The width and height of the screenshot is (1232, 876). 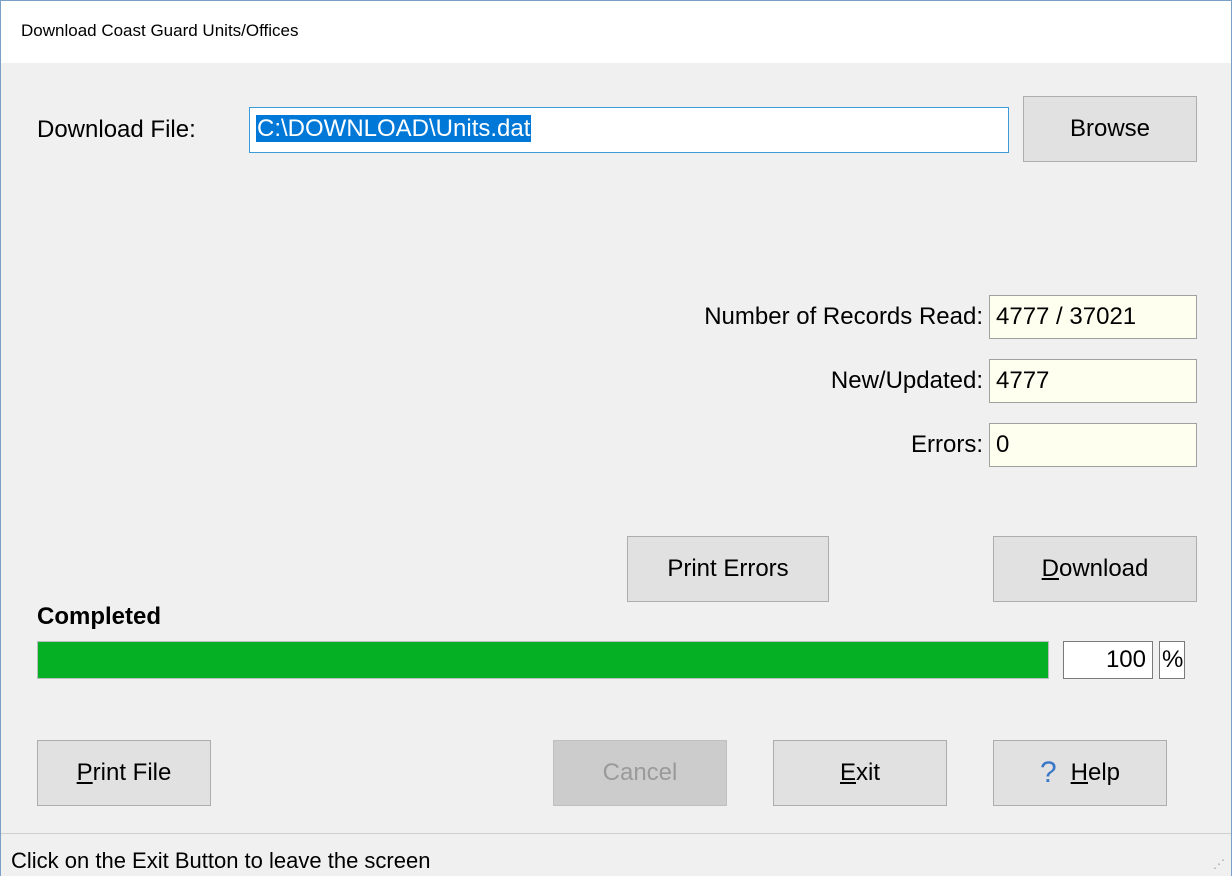 I want to click on download-accel: D, so click(x=1050, y=568).